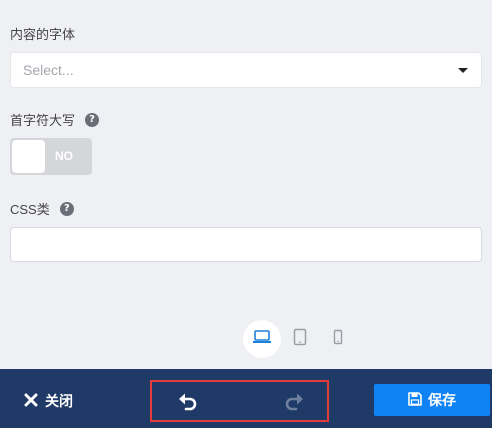 The image size is (492, 428). I want to click on footer-bar: 关闭 保存, so click(246, 398).